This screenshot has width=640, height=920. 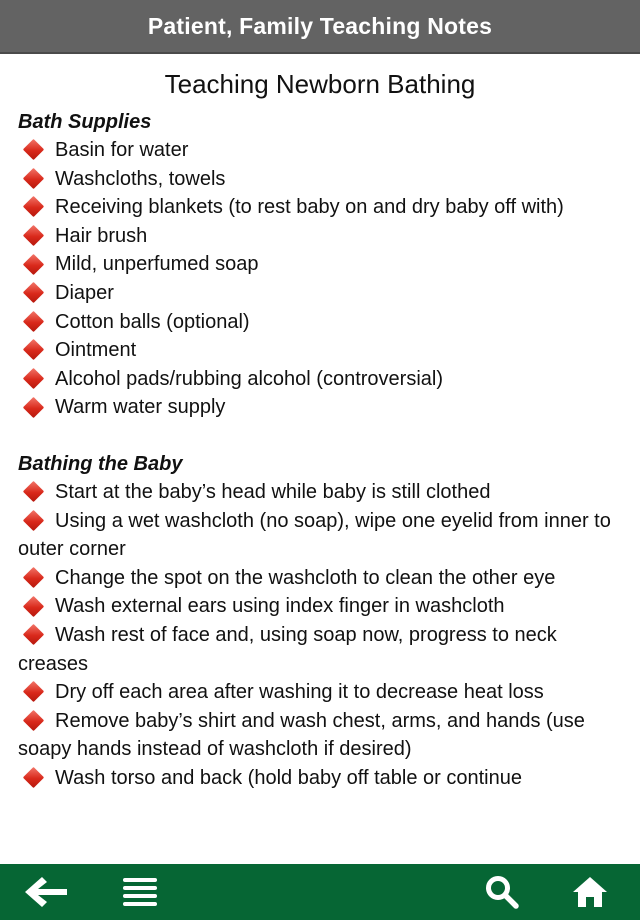 I want to click on back-button, so click(x=46, y=892).